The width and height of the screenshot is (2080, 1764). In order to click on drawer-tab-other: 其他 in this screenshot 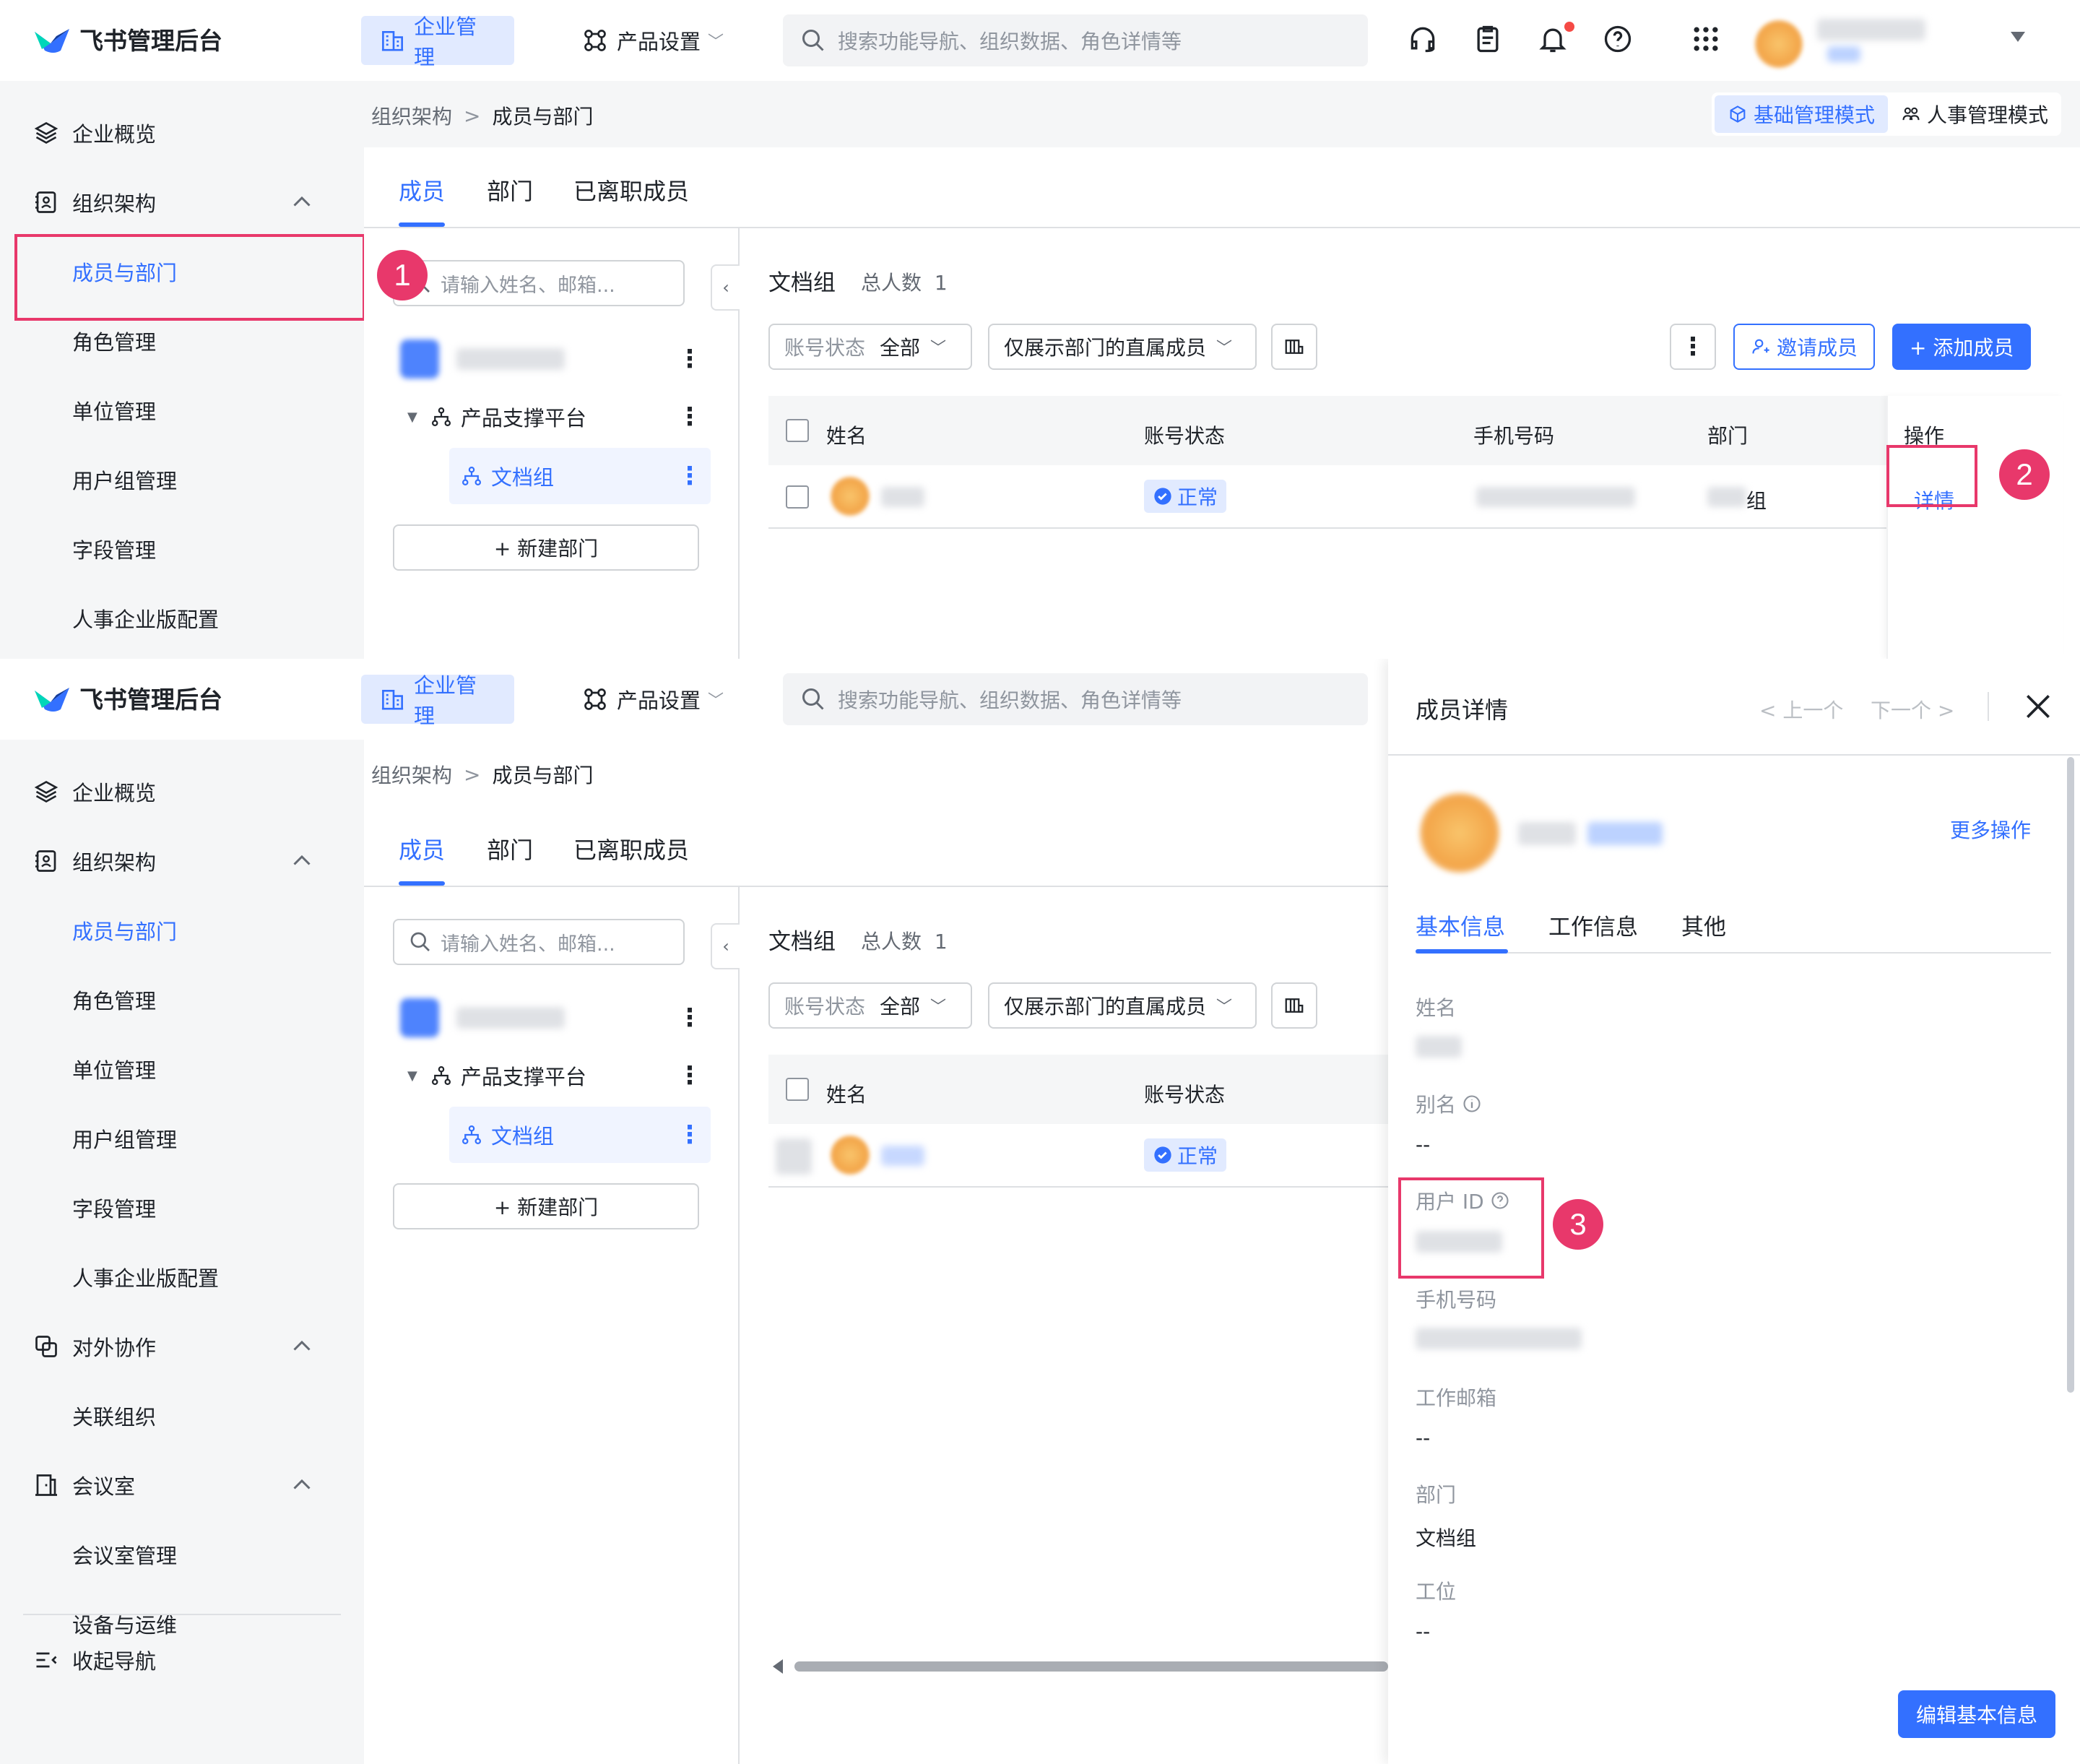, I will do `click(1703, 925)`.